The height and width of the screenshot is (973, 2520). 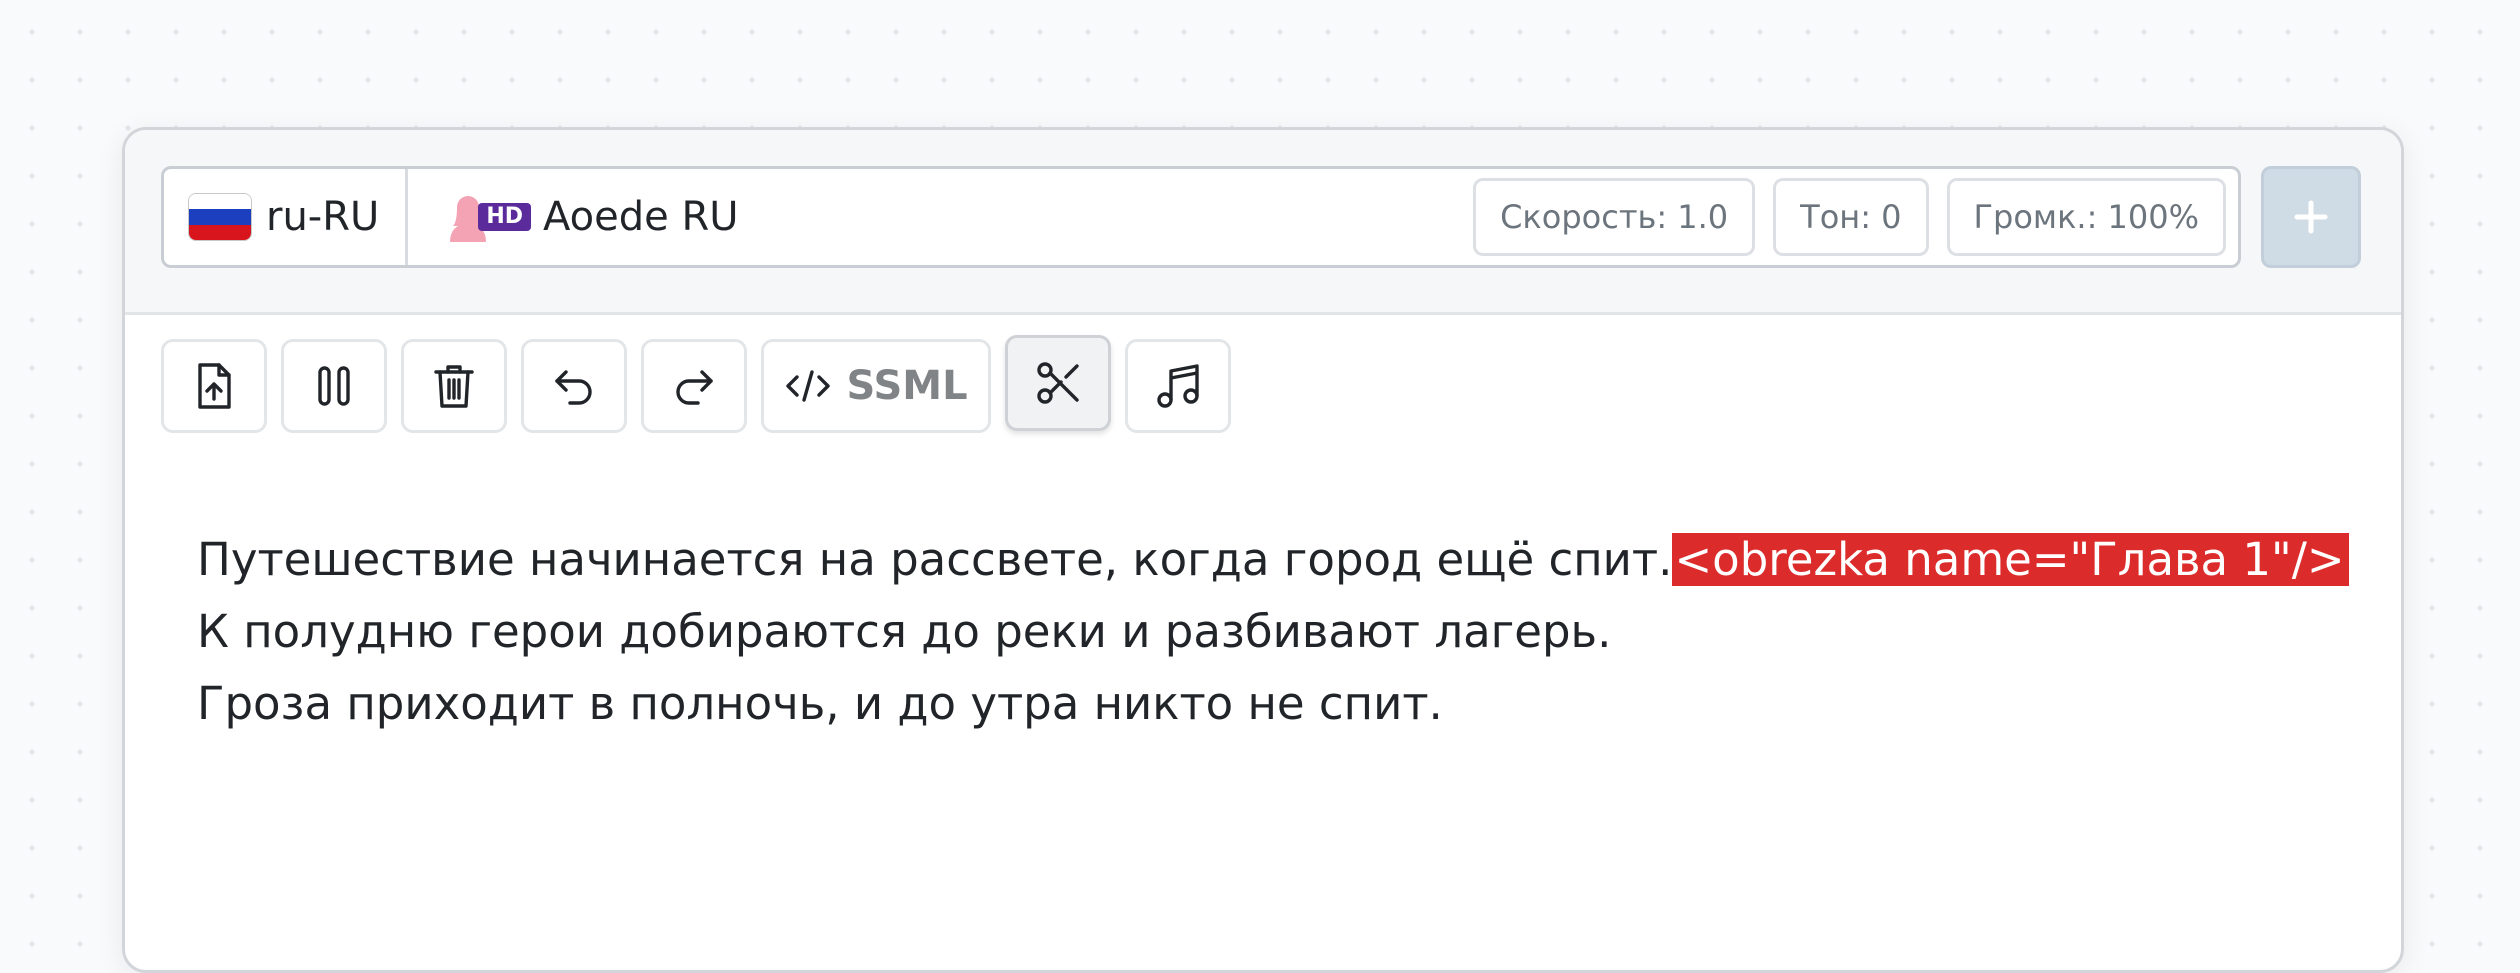 I want to click on ssml-button: SSML, so click(x=876, y=386).